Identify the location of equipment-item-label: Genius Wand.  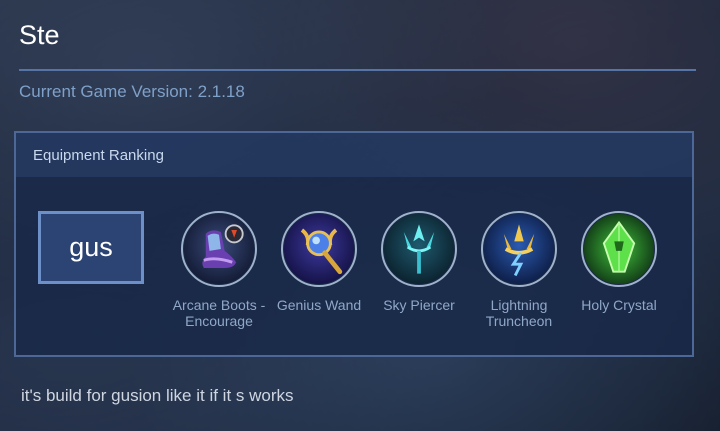
(319, 305).